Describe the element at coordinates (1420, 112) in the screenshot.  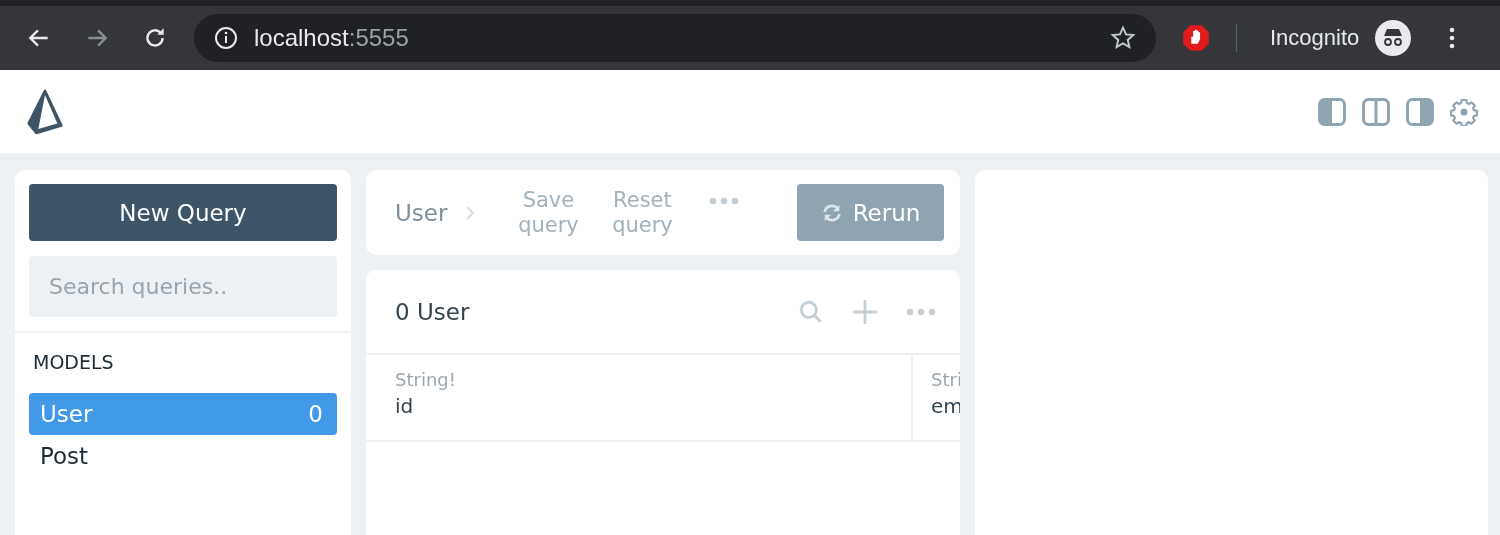
I see `right-panel-icon` at that location.